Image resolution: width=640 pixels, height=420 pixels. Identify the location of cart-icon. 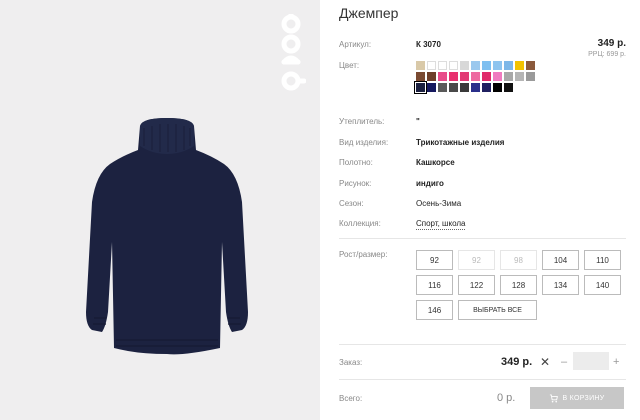
(554, 397).